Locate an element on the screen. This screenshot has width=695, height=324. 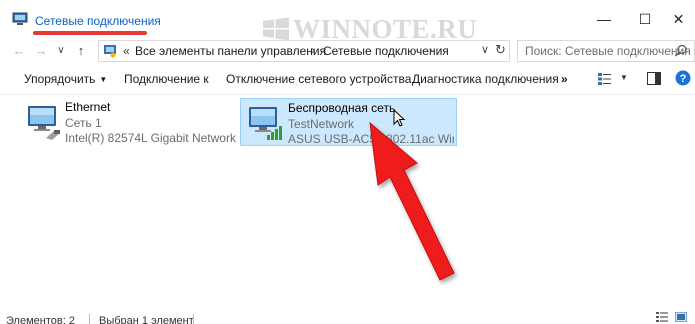
annotation-arrow-icon is located at coordinates (412, 201).